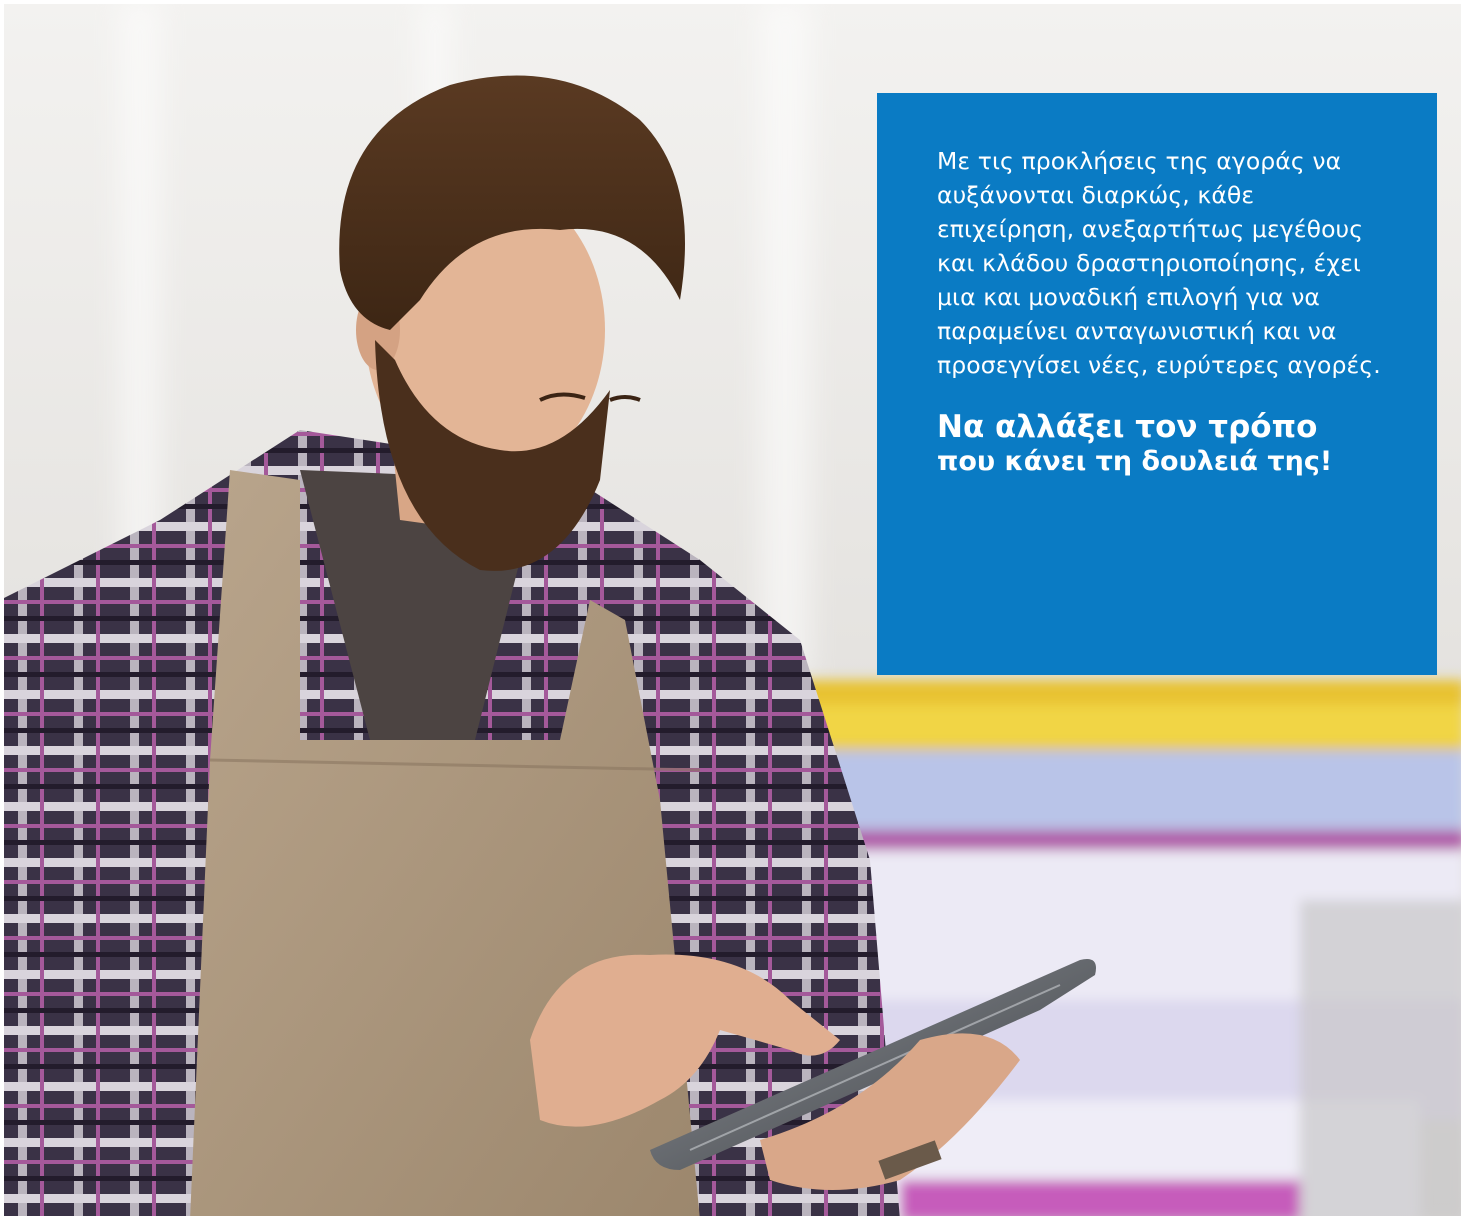 The width and height of the screenshot is (1465, 1220). Describe the element at coordinates (1135, 461) in the screenshot. I see `headline-line-2: που κάνει τη δουλειά της!` at that location.